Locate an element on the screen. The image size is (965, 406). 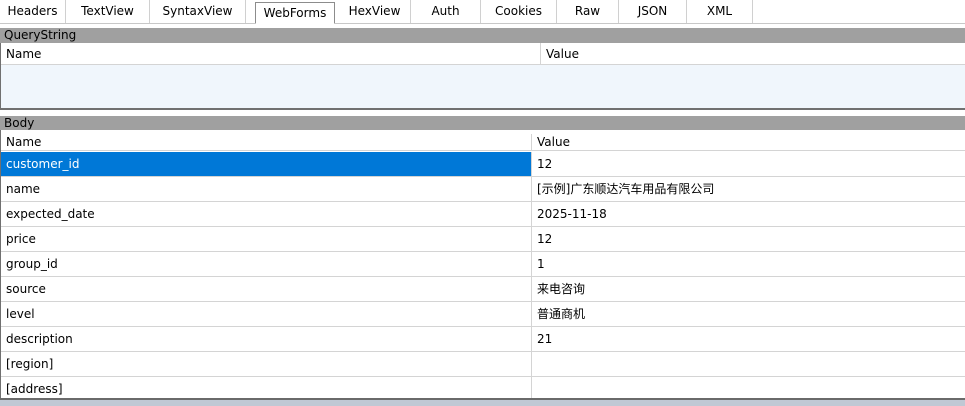
body-column-value: Value is located at coordinates (748, 142).